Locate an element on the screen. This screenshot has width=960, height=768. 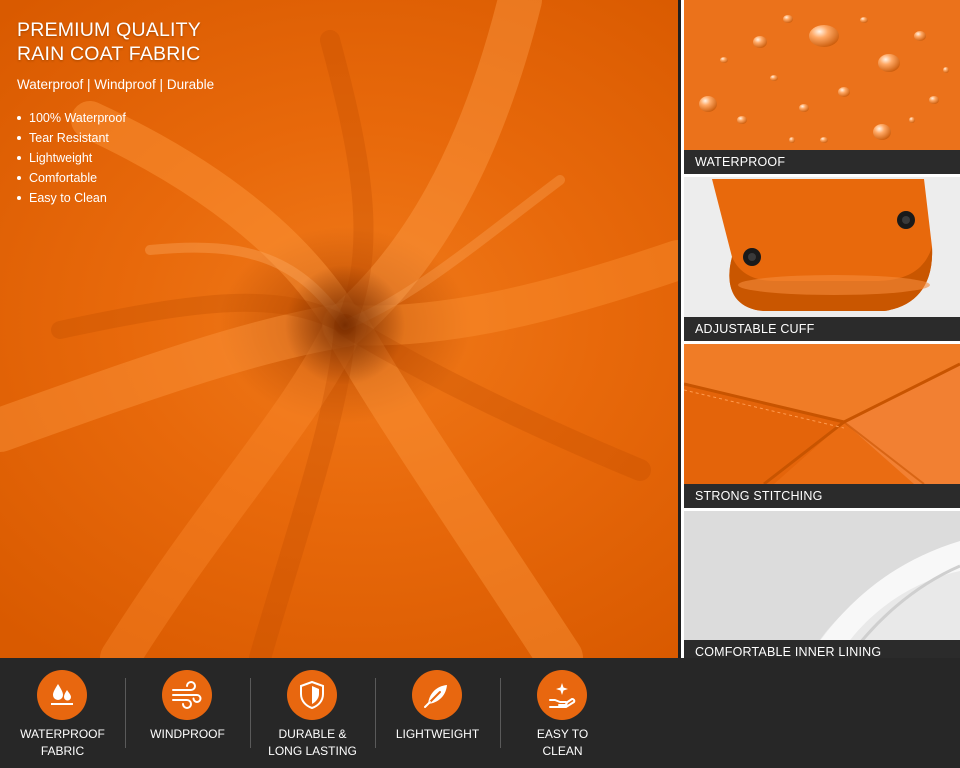
bullet-item: 100% Waterproof is located at coordinates (147, 118).